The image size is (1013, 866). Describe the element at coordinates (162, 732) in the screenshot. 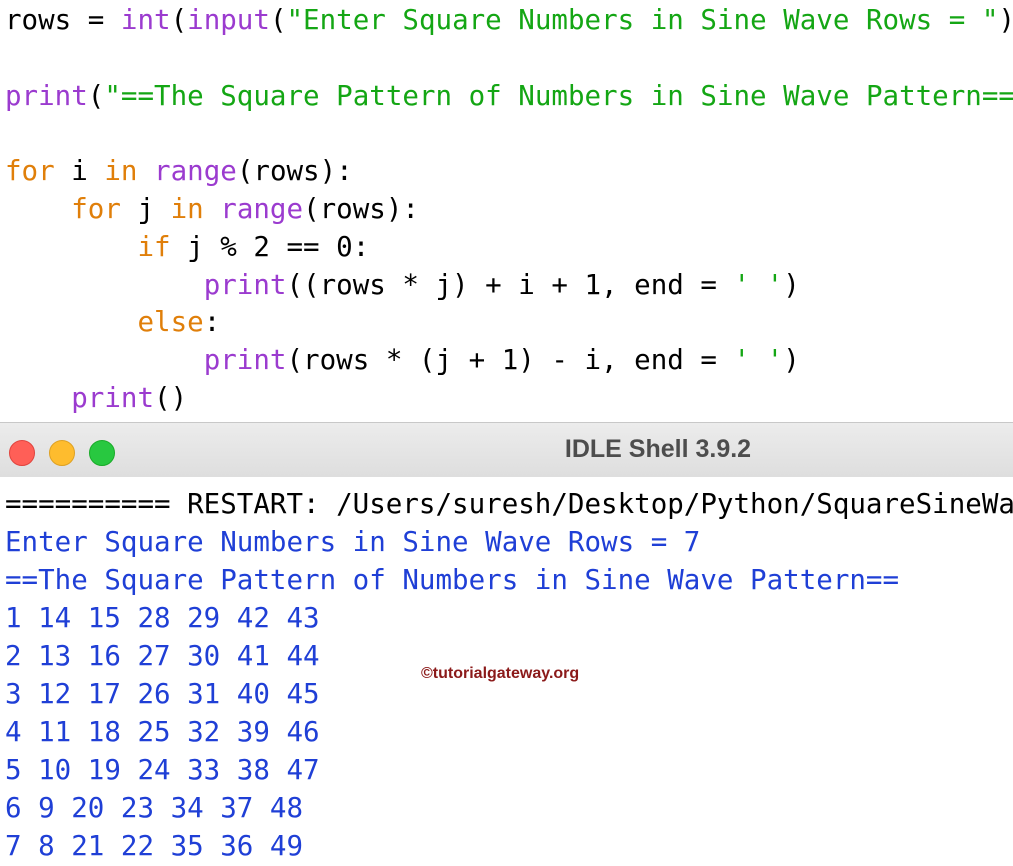

I see `output-row: 4 11 18 25 32 39 46` at that location.